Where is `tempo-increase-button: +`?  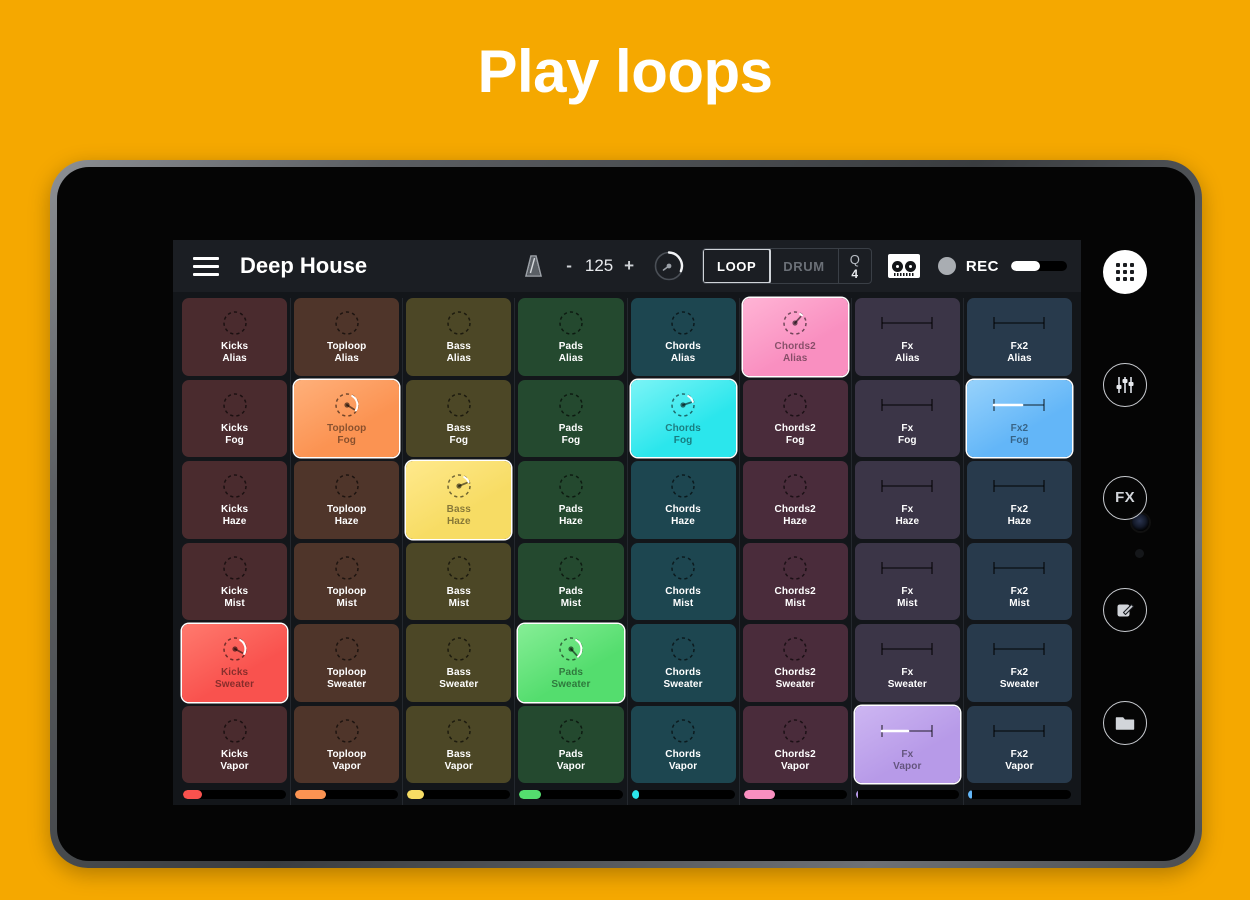 tempo-increase-button: + is located at coordinates (629, 266).